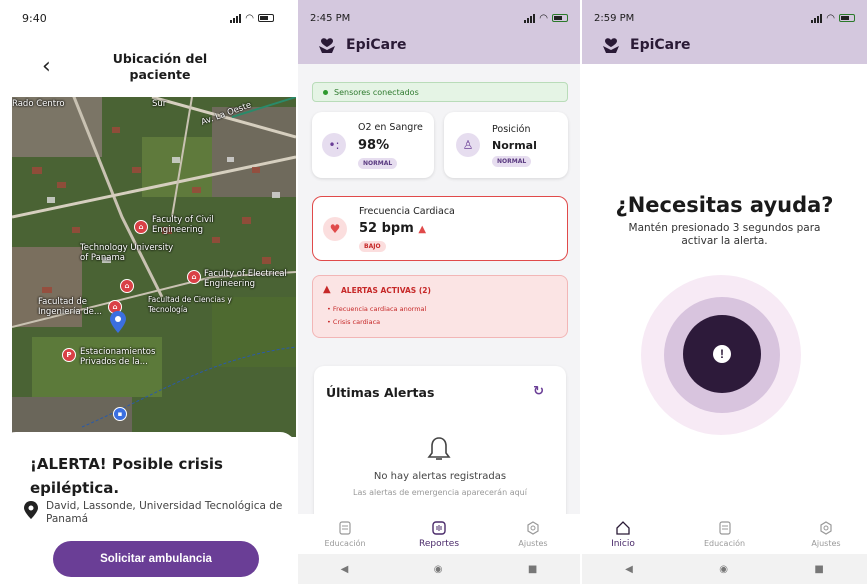 The image size is (867, 584). I want to click on heart-icon: ♥, so click(335, 229).